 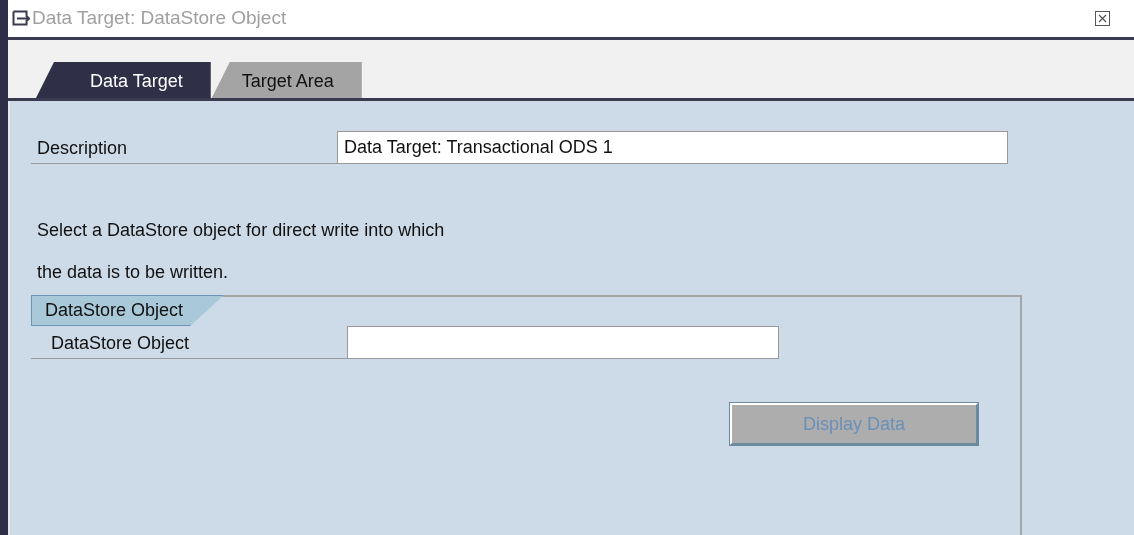 What do you see at coordinates (184, 151) in the screenshot?
I see `field-label: Description` at bounding box center [184, 151].